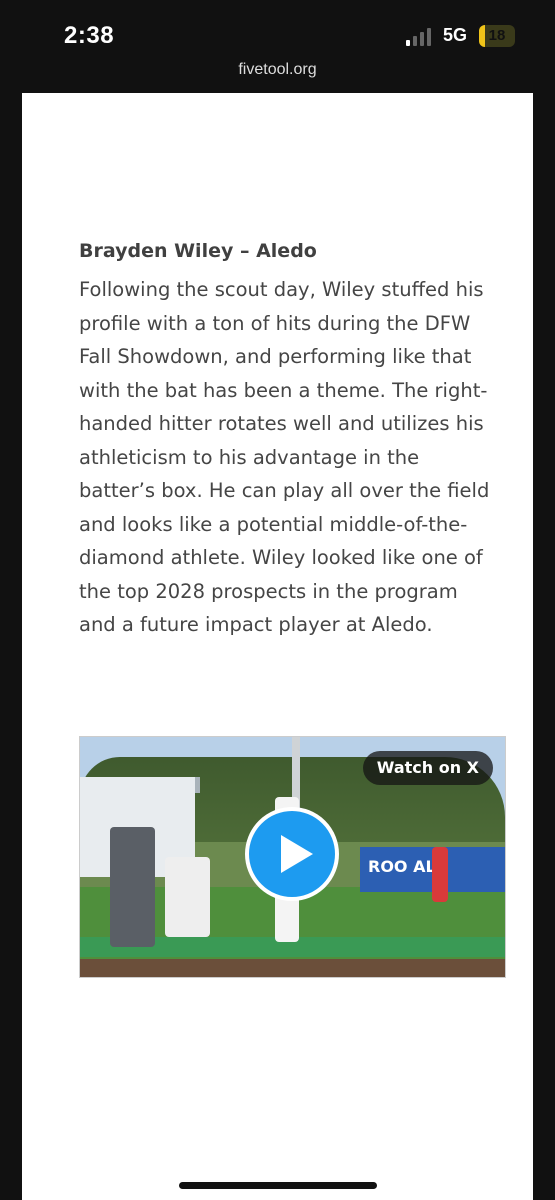 Image resolution: width=555 pixels, height=1200 pixels. What do you see at coordinates (420, 37) in the screenshot?
I see `signal-icon` at bounding box center [420, 37].